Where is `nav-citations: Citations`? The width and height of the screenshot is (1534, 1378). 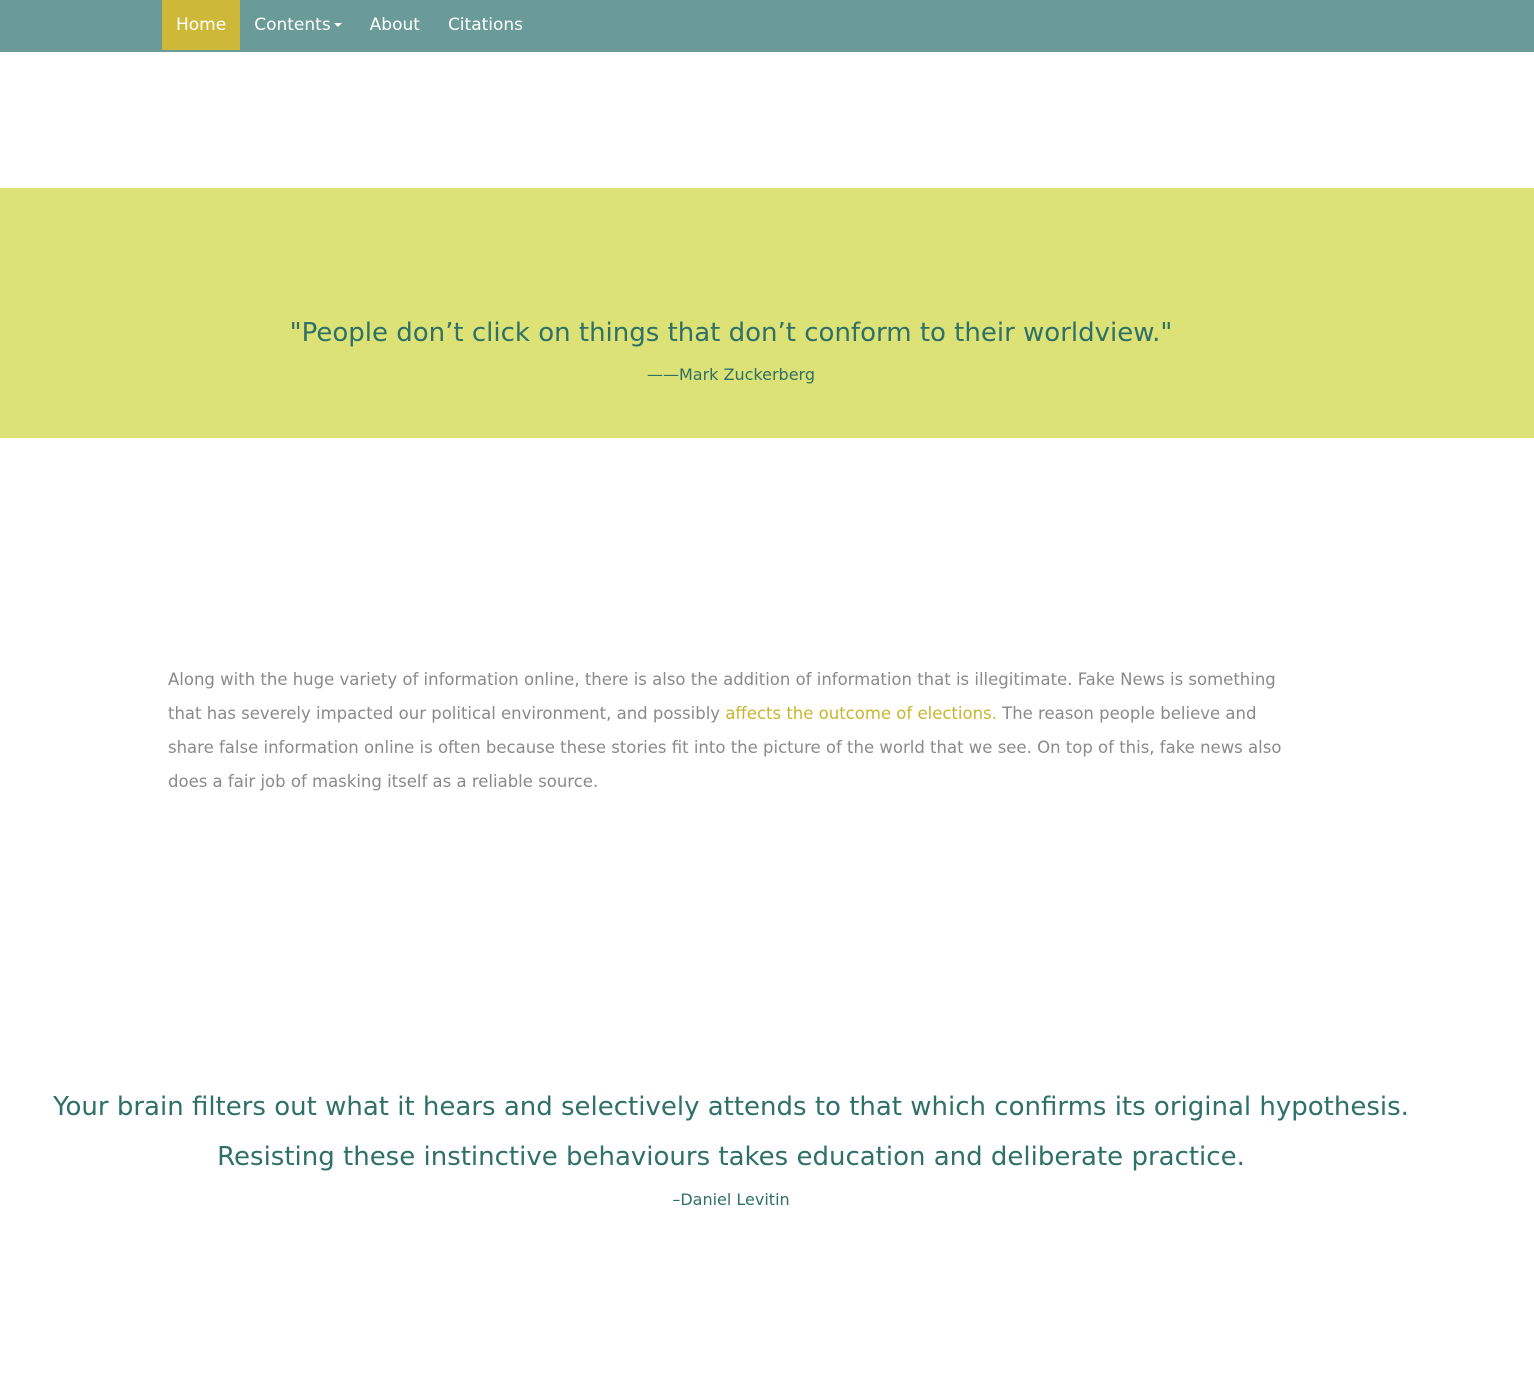
nav-citations: Citations is located at coordinates (485, 25).